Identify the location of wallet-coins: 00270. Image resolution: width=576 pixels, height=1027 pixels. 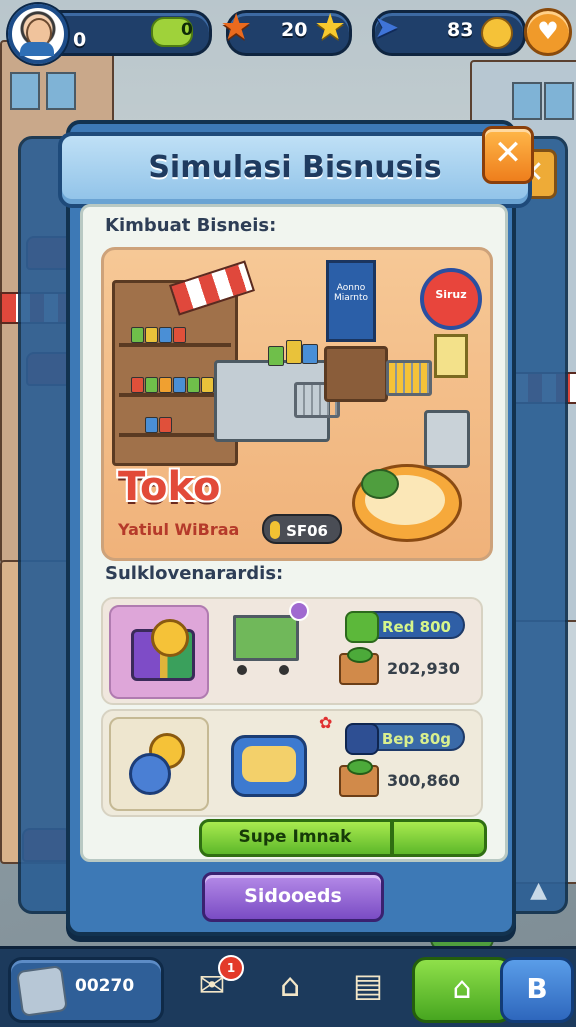
(105, 986).